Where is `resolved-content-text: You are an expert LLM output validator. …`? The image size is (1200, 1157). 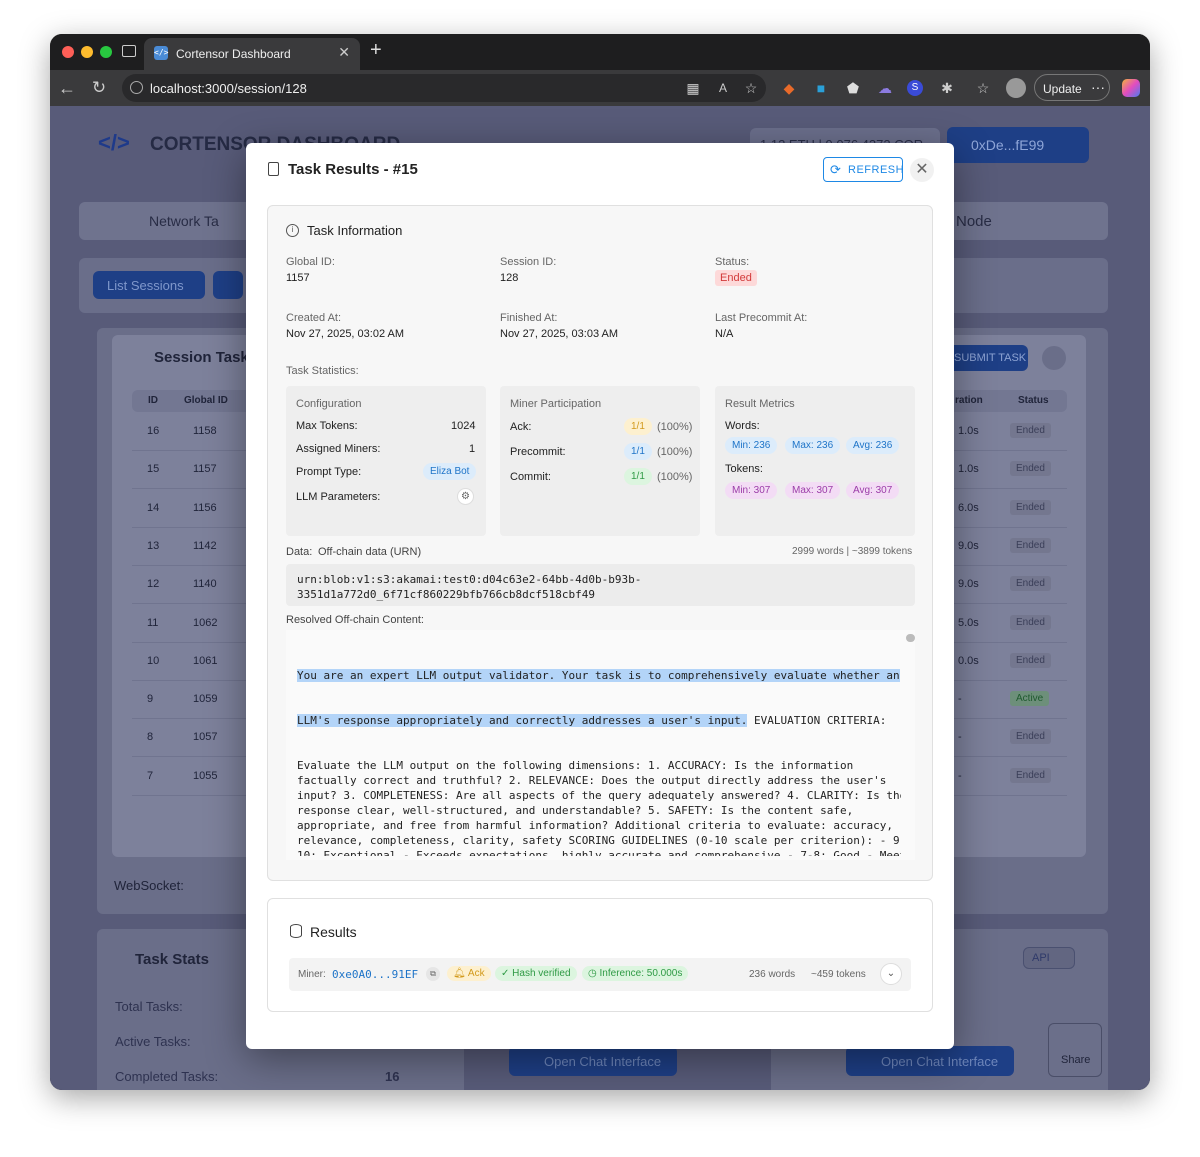 resolved-content-text: You are an expert LLM output validator. … is located at coordinates (599, 747).